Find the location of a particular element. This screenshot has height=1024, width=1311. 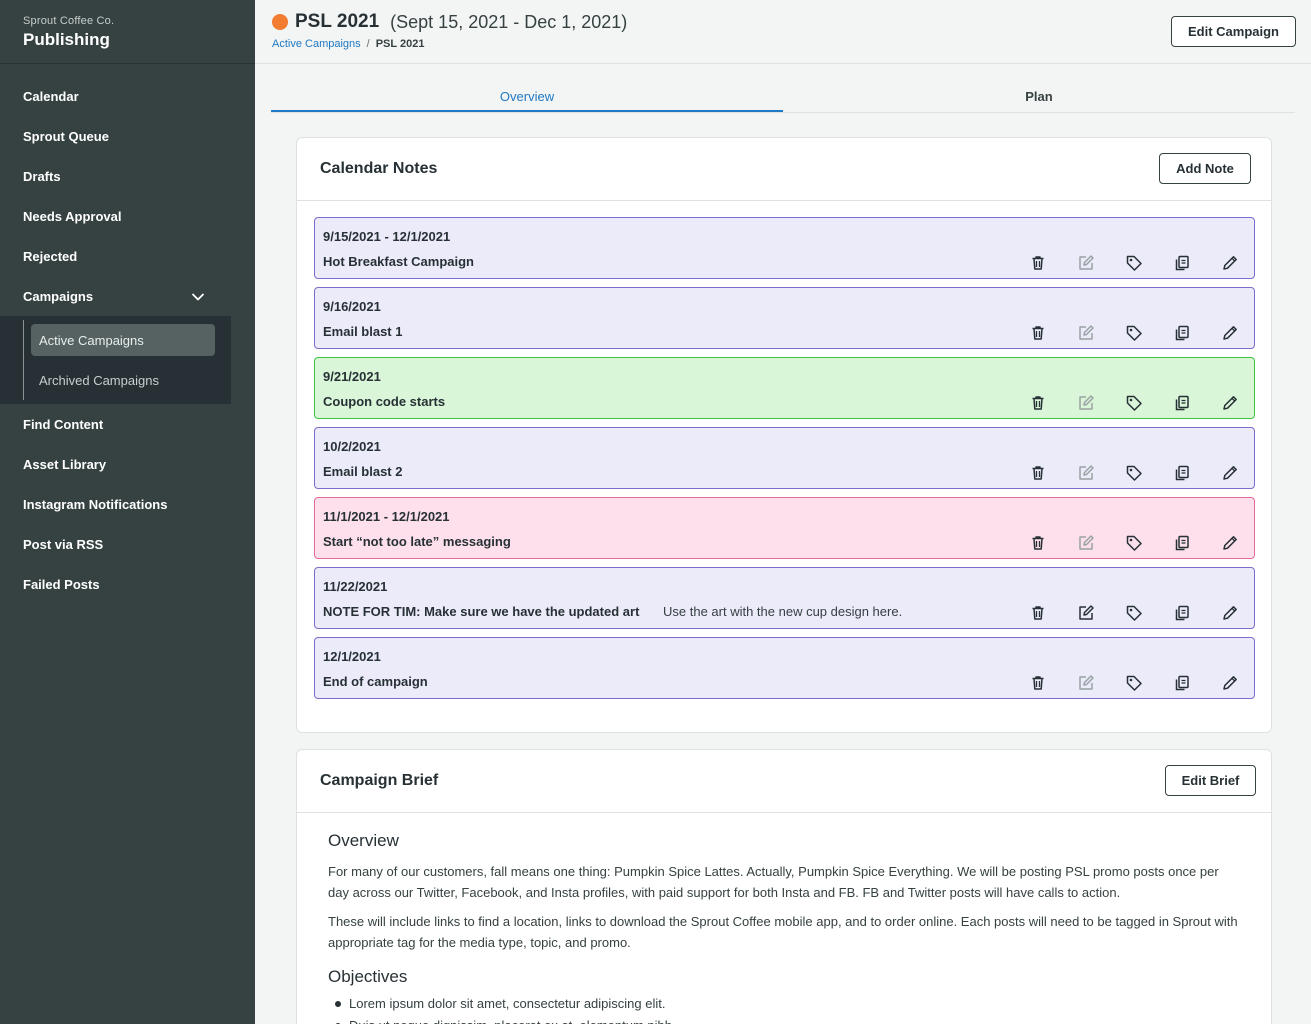

page-title: PSL 2021 is located at coordinates (337, 21).